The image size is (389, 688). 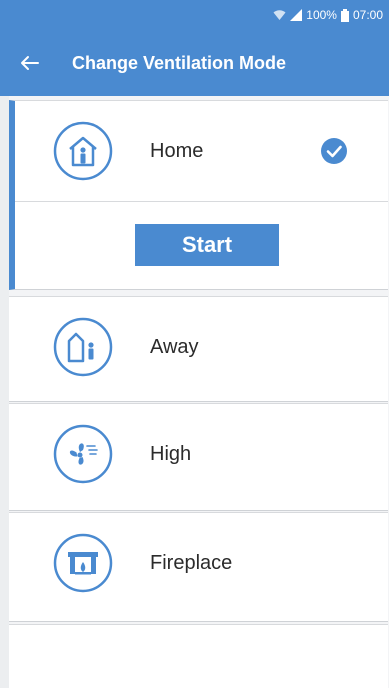 What do you see at coordinates (279, 15) in the screenshot?
I see `wifi-icon` at bounding box center [279, 15].